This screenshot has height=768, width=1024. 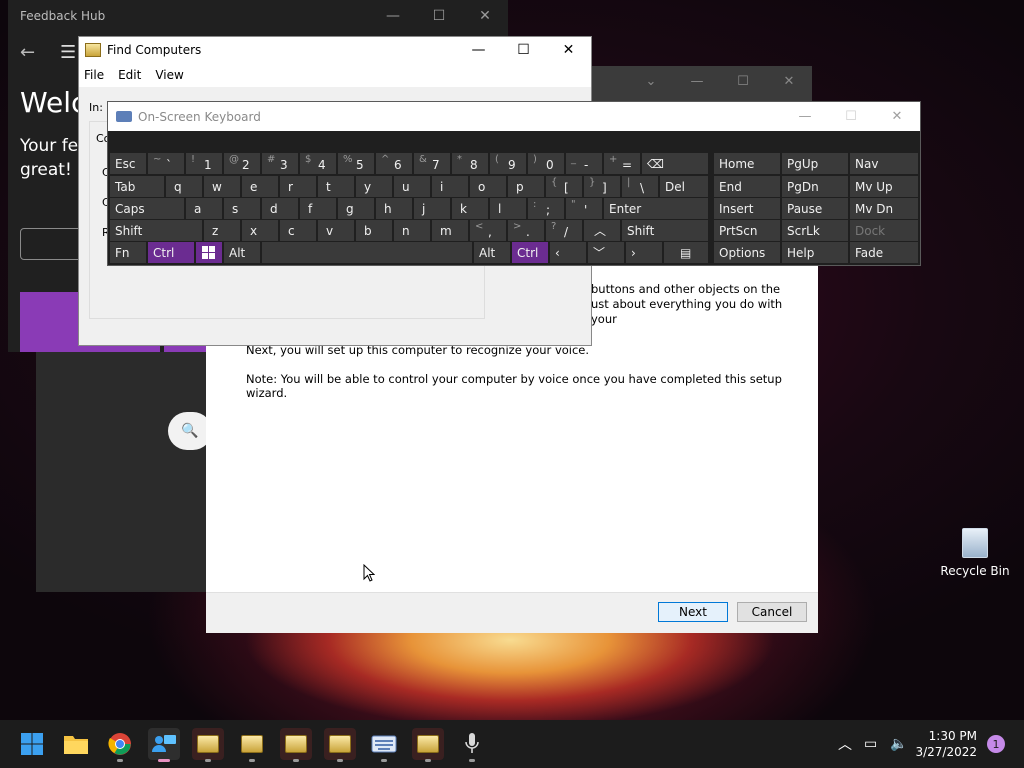 I want to click on key-g: g, so click(x=356, y=208).